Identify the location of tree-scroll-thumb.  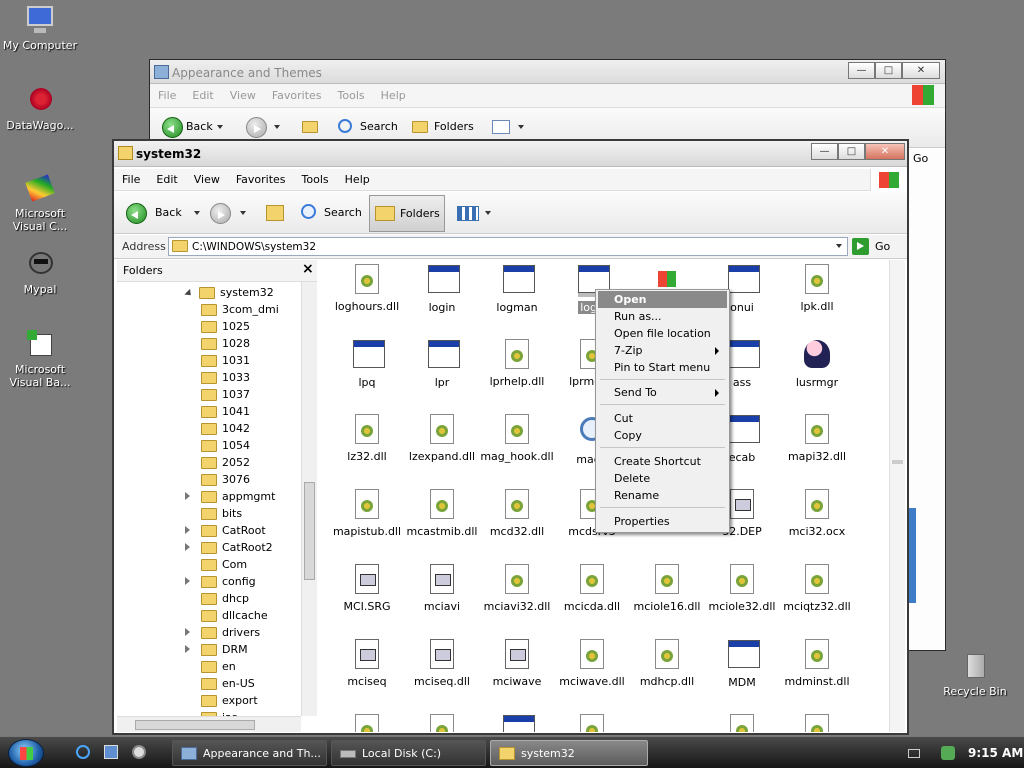
(309, 531).